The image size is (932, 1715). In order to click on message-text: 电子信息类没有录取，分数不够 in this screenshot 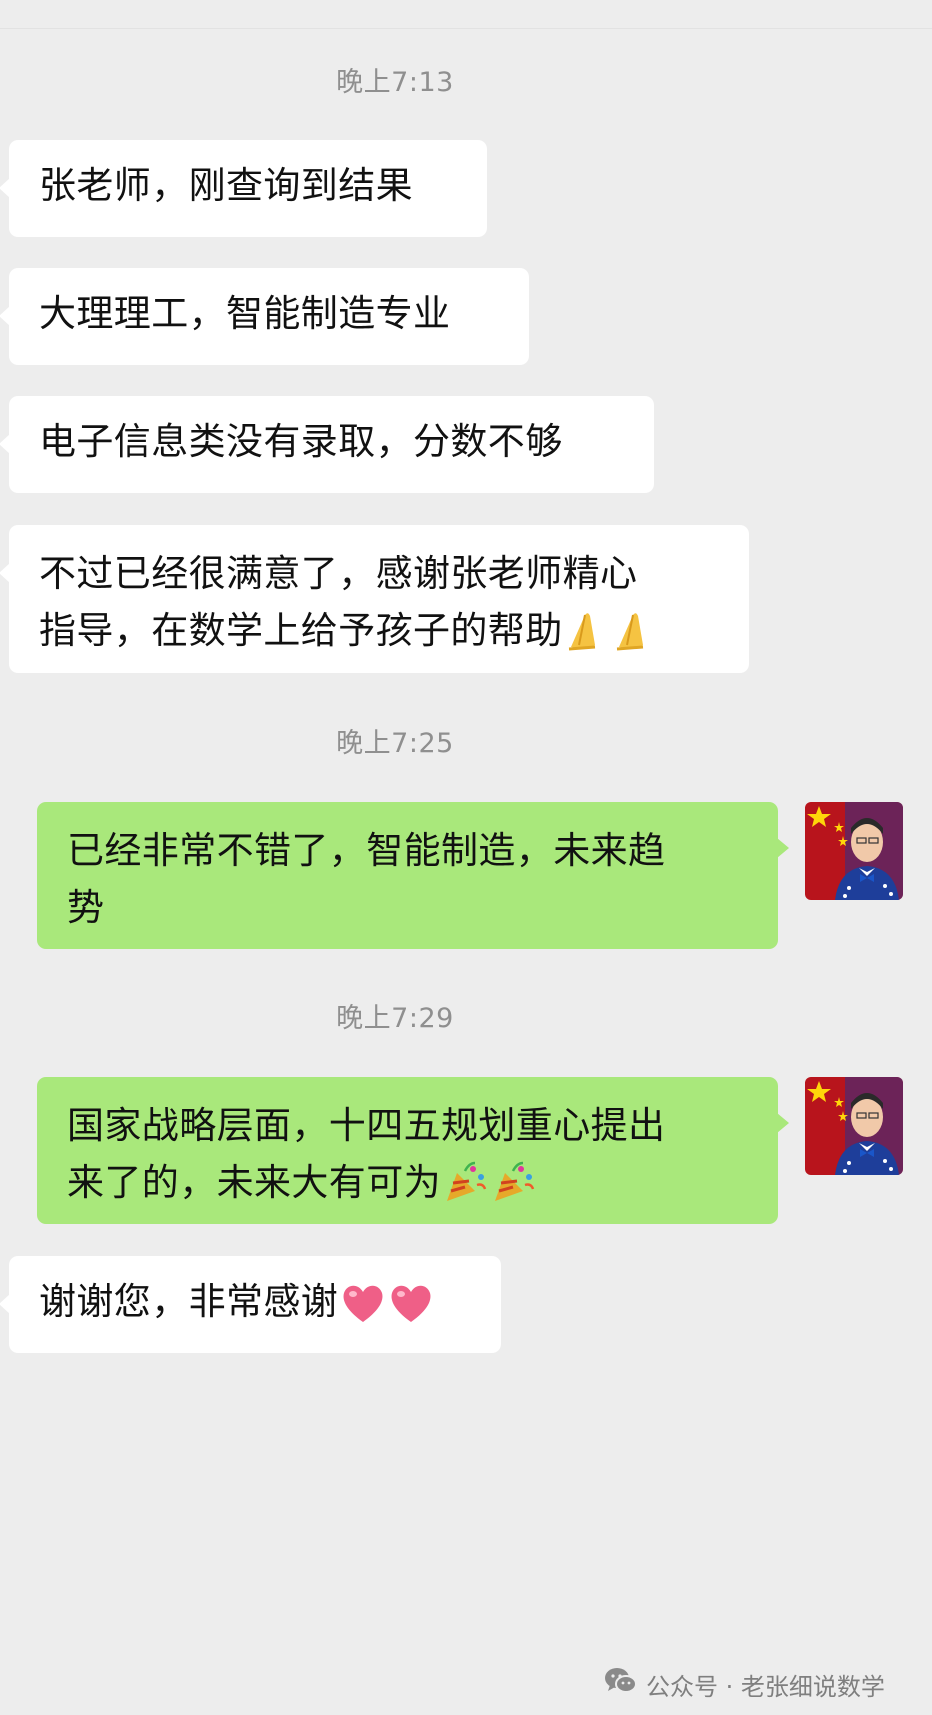, I will do `click(301, 441)`.